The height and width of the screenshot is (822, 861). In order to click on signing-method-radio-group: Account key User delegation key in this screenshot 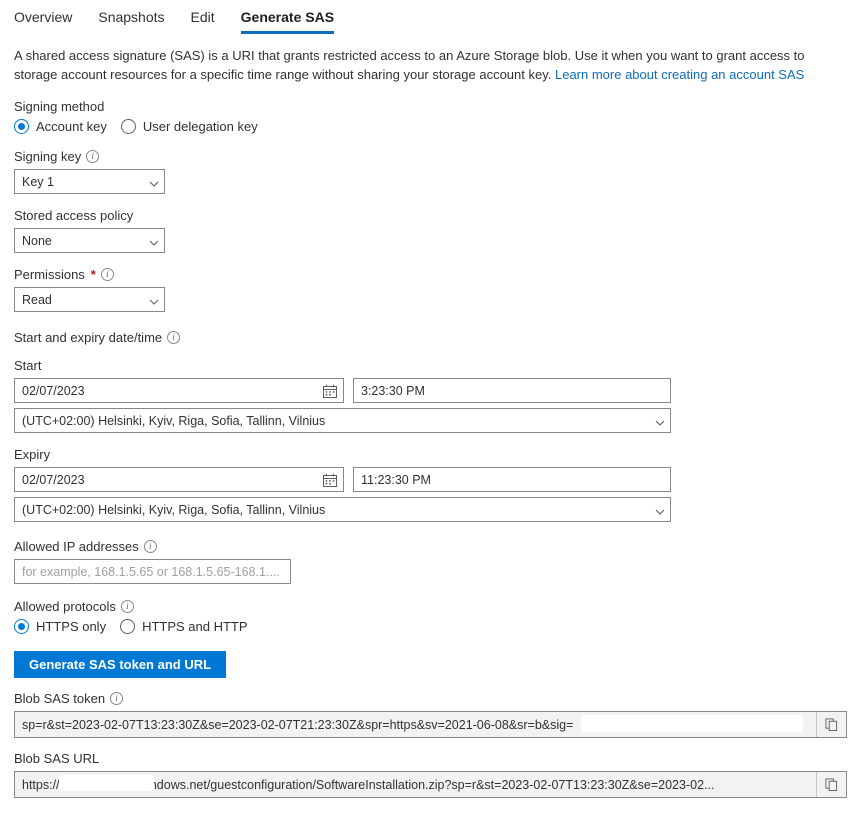, I will do `click(430, 126)`.